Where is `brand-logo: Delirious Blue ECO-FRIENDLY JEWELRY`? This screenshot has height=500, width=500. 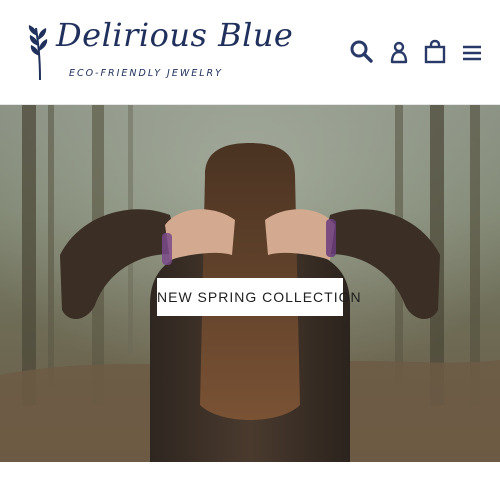 brand-logo: Delirious Blue ECO-FRIENDLY JEWELRY is located at coordinates (159, 52).